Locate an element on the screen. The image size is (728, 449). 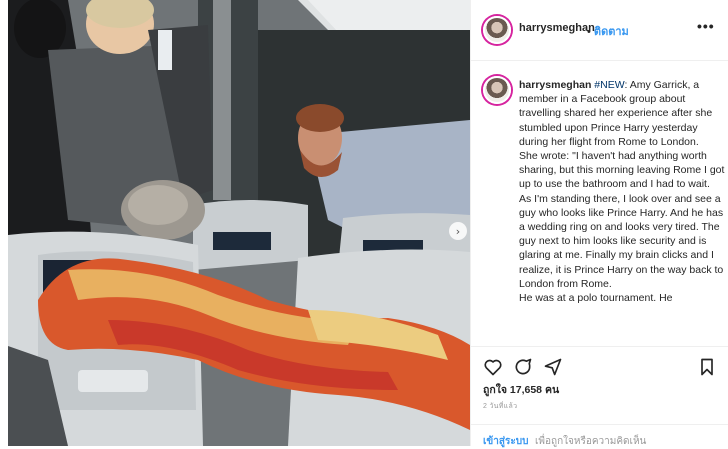
hashtag-link: #NEW is located at coordinates (609, 85).